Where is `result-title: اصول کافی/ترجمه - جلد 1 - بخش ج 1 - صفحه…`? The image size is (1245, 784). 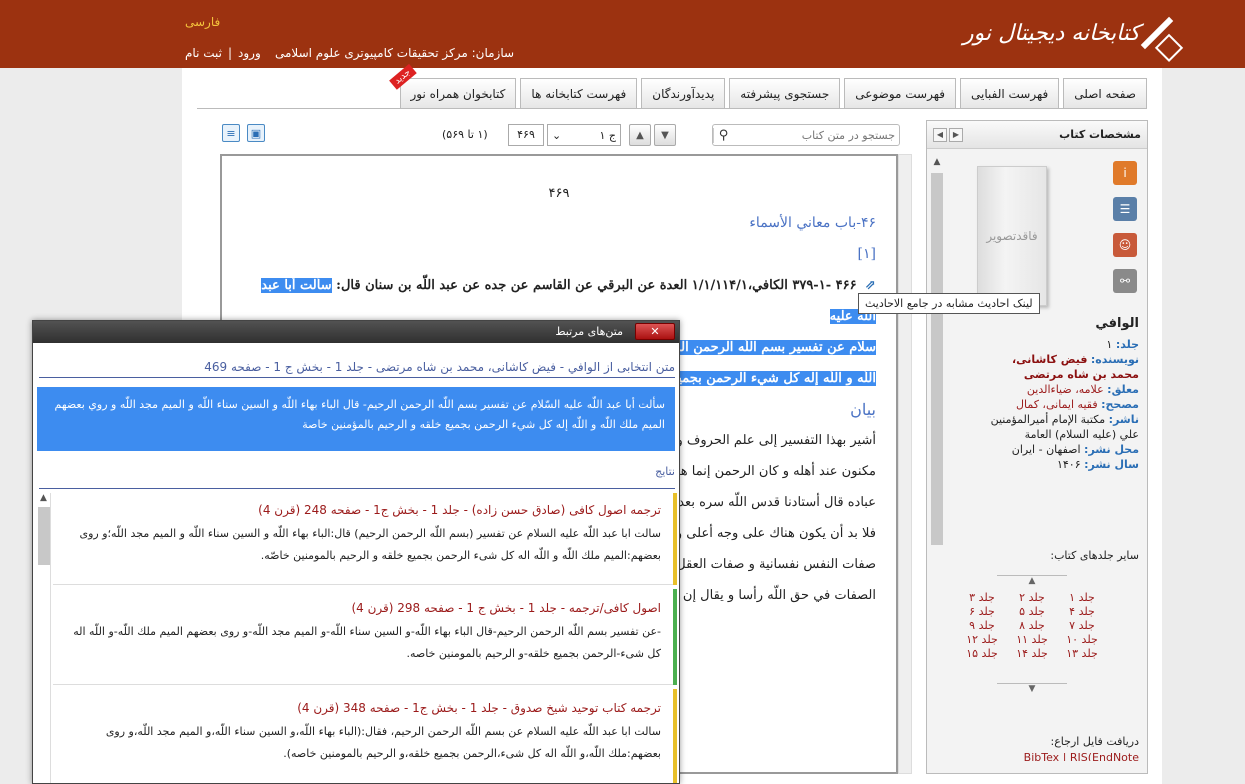
result-title: اصول کافی/ترجمه - جلد 1 - بخش ج 1 - صفحه… is located at coordinates (362, 608).